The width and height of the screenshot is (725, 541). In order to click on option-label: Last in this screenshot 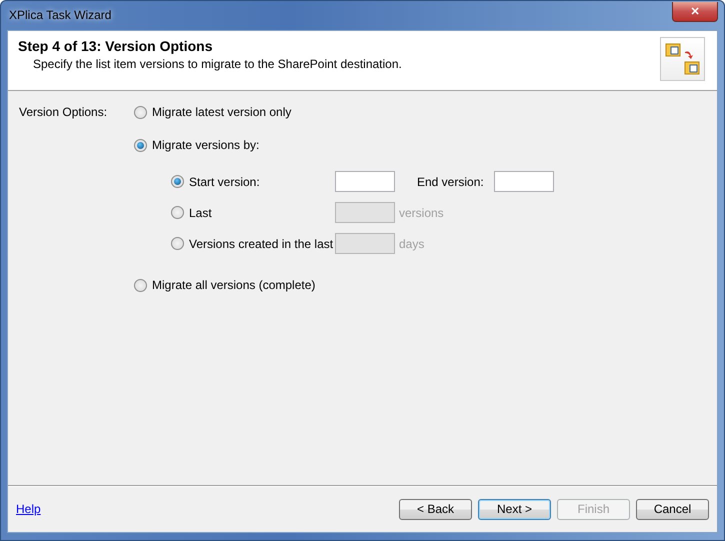, I will do `click(200, 213)`.